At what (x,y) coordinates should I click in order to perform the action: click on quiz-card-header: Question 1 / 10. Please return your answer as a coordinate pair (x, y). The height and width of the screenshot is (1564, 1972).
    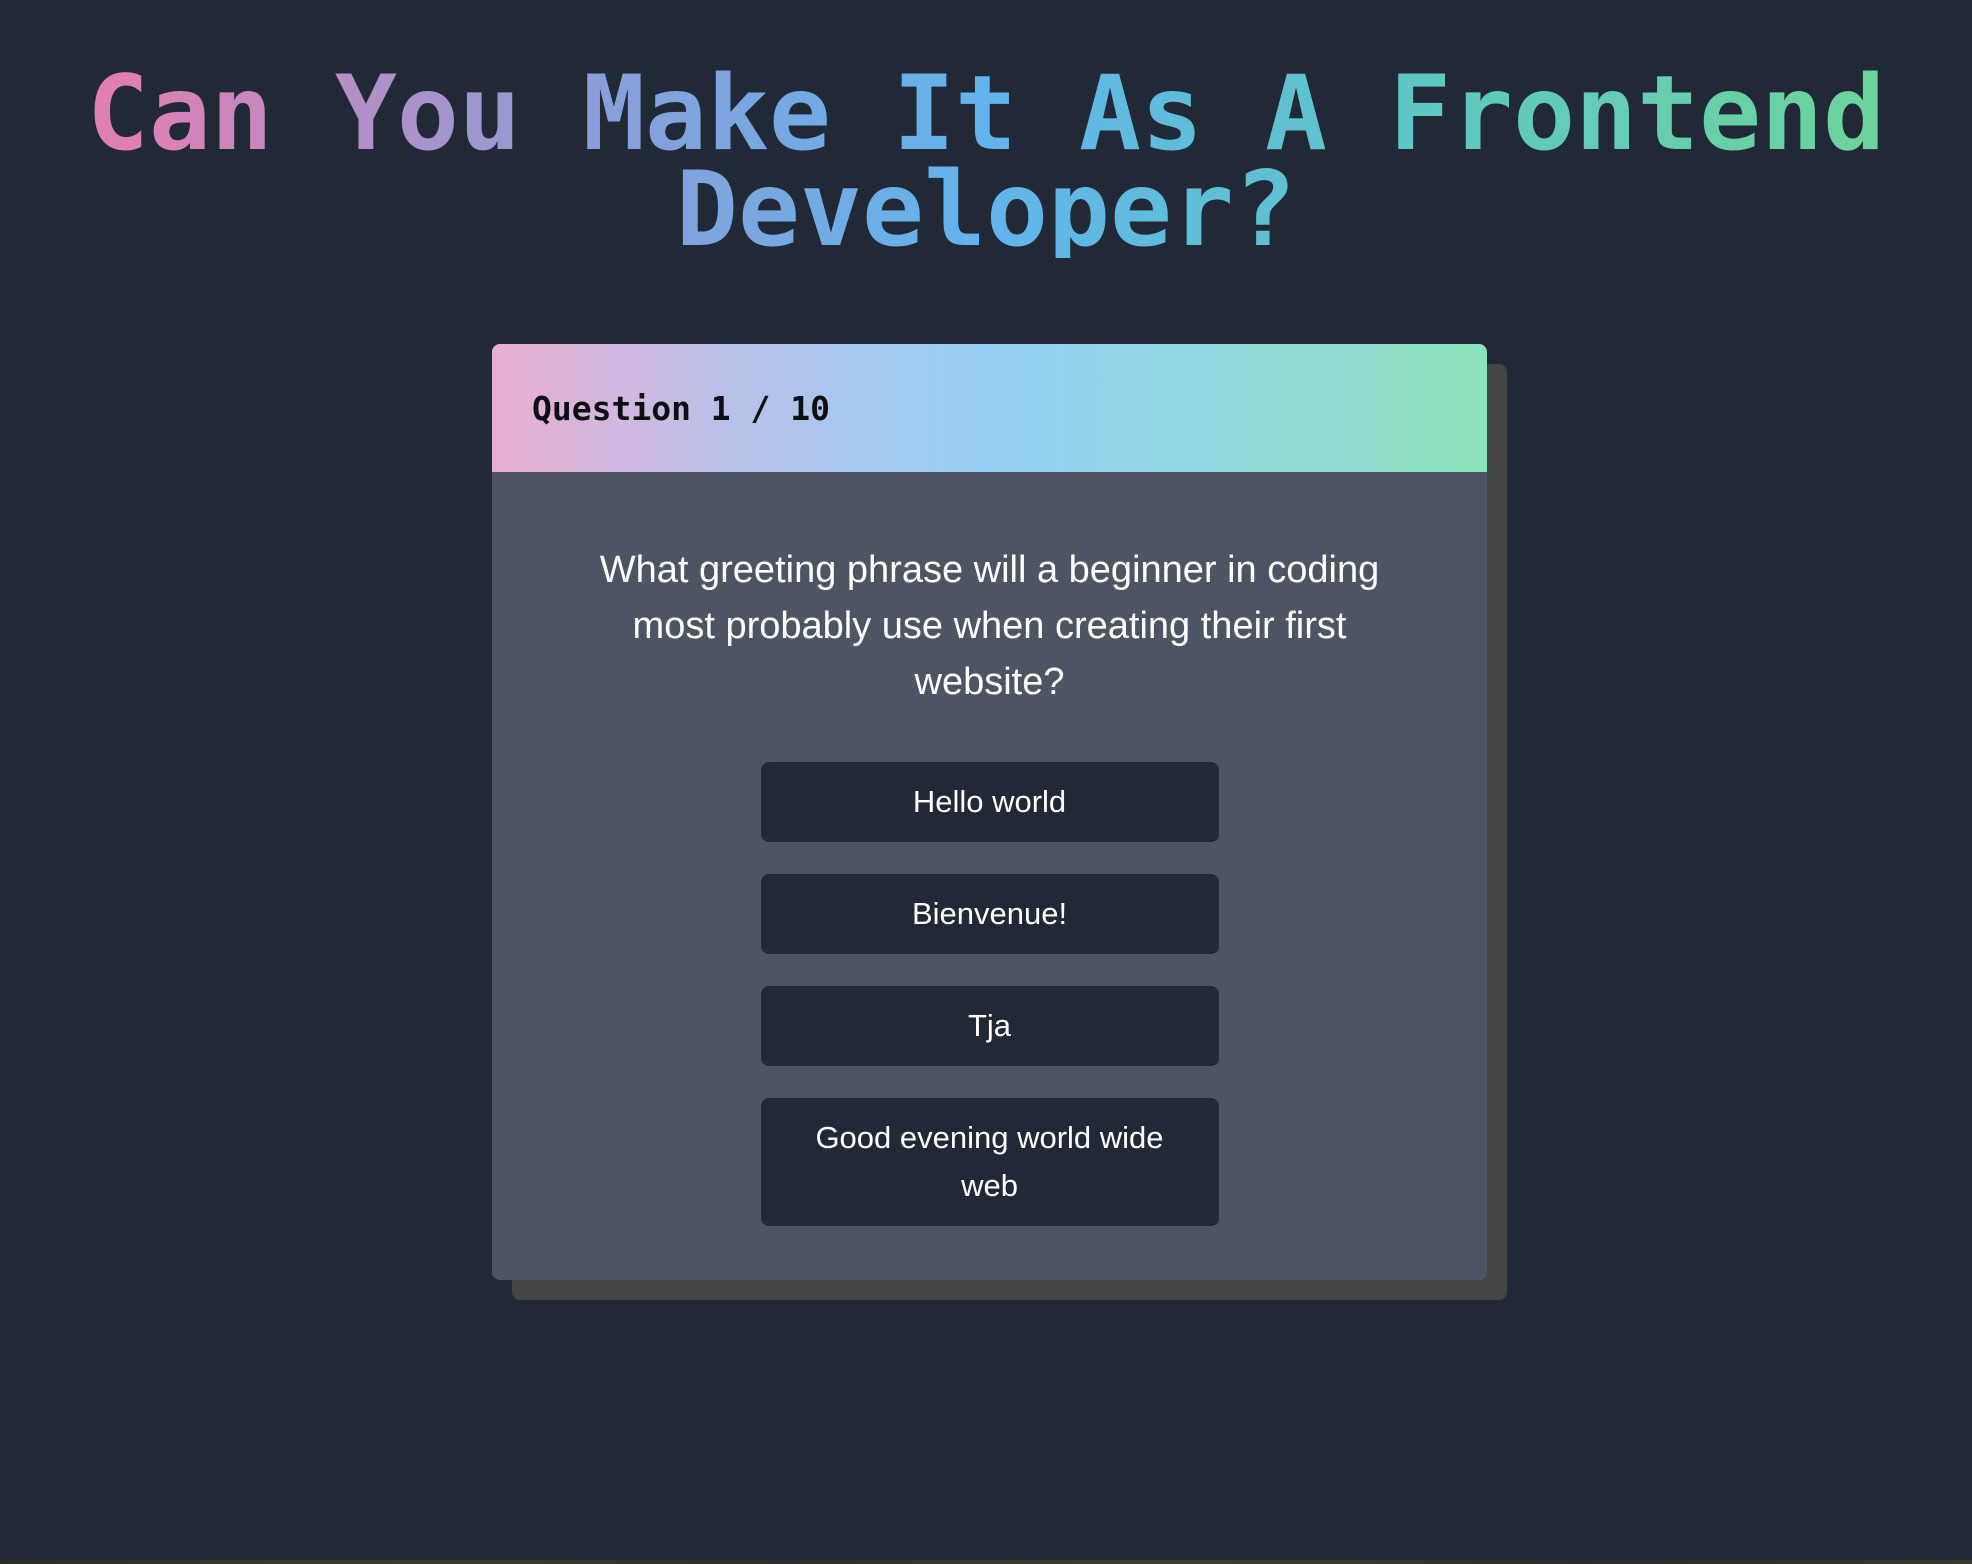
    Looking at the image, I should click on (989, 408).